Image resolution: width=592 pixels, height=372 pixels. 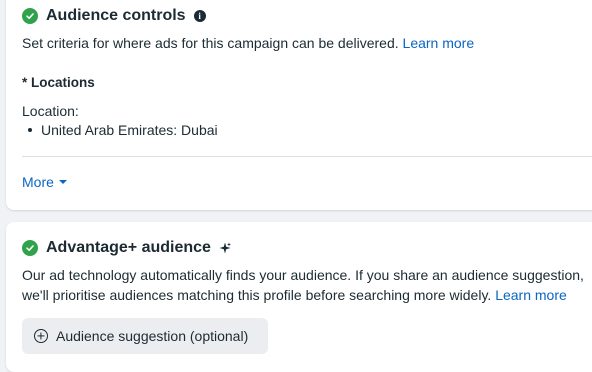 What do you see at coordinates (38, 182) in the screenshot?
I see `more-label: More` at bounding box center [38, 182].